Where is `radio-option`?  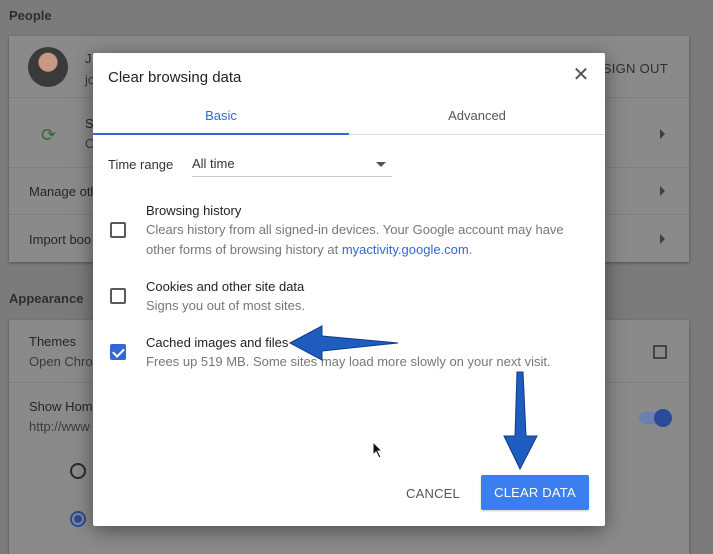
radio-option is located at coordinates (78, 471).